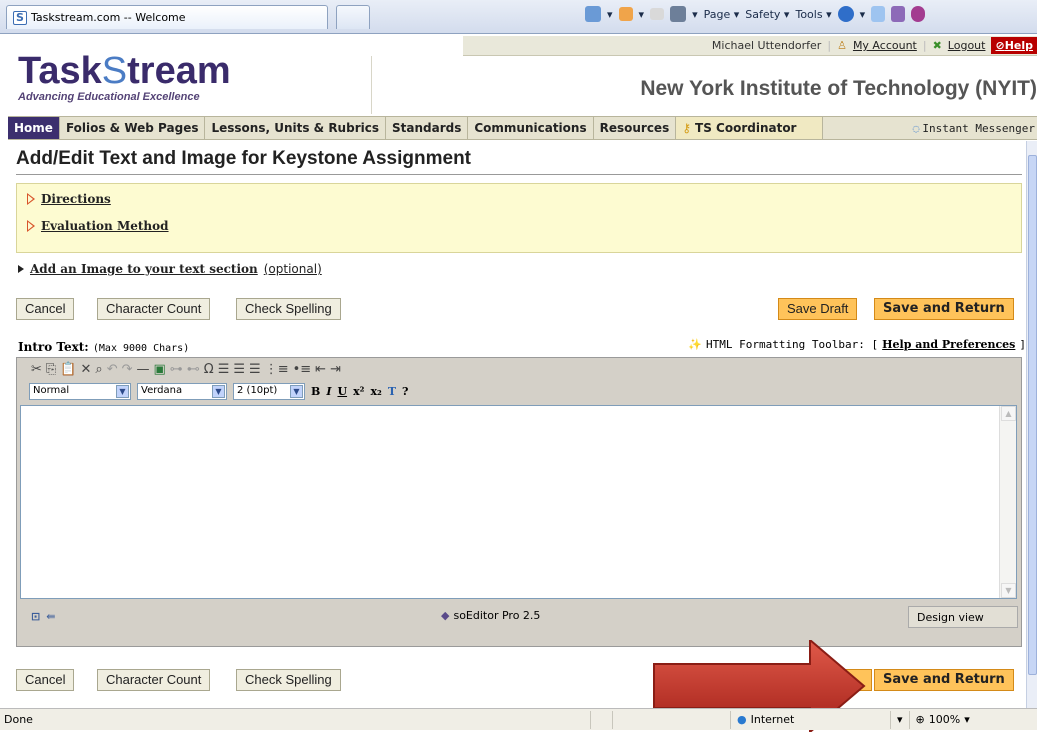  I want to click on account-icon: ♙, so click(842, 45).